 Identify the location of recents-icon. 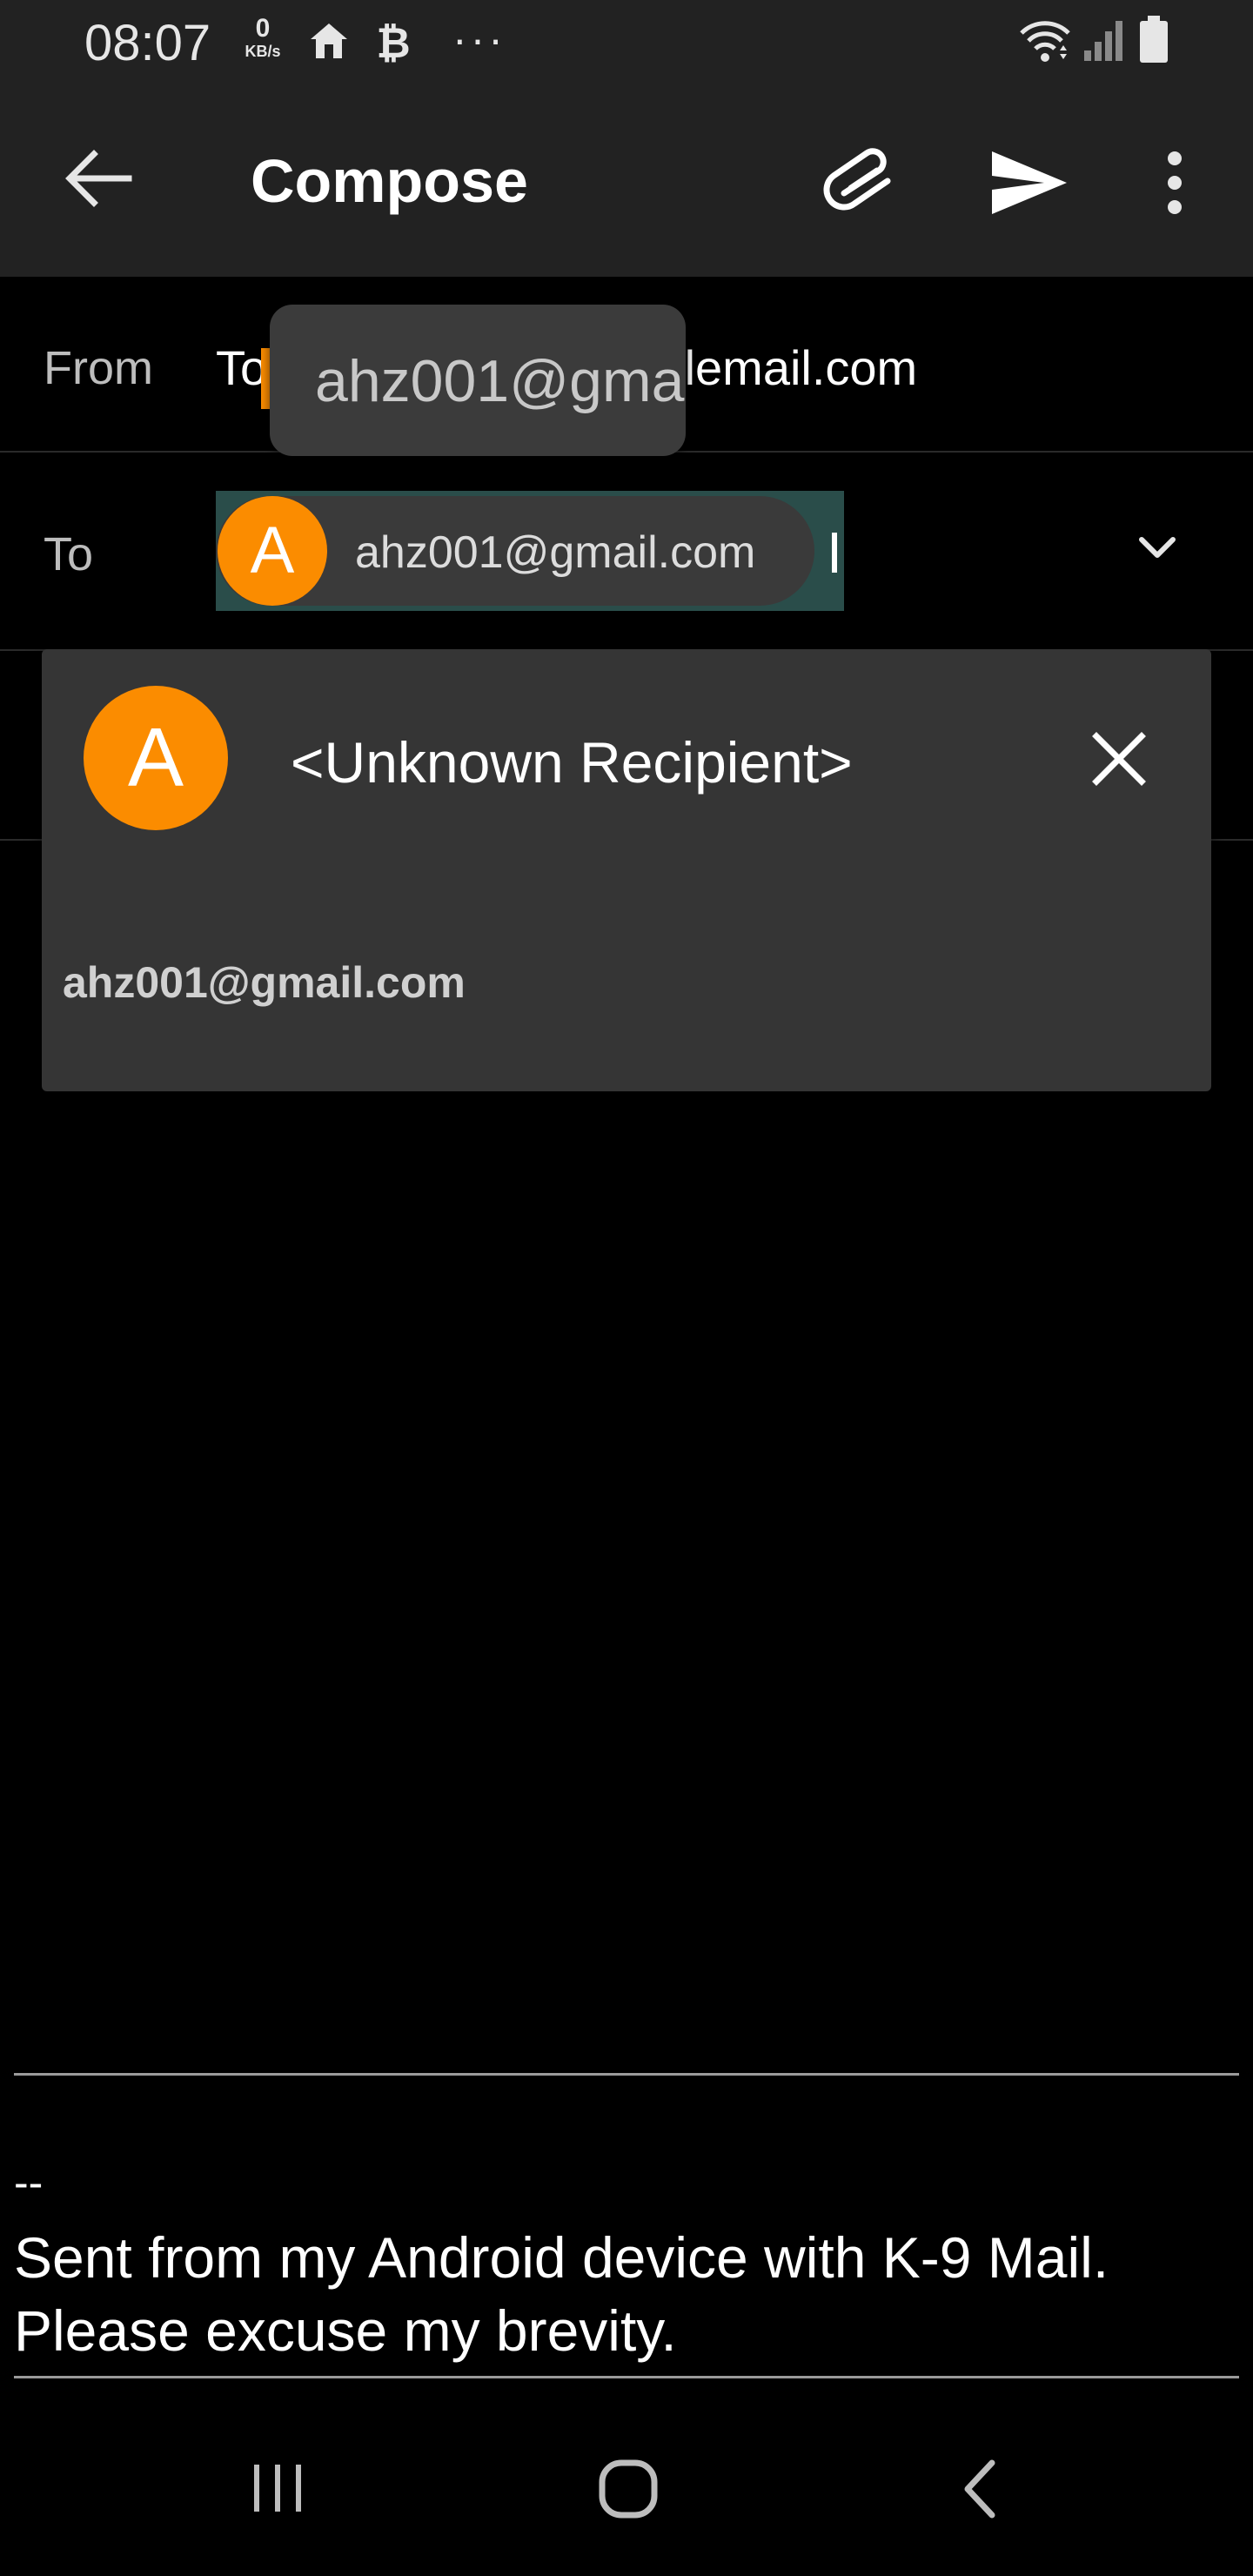
(277, 2488).